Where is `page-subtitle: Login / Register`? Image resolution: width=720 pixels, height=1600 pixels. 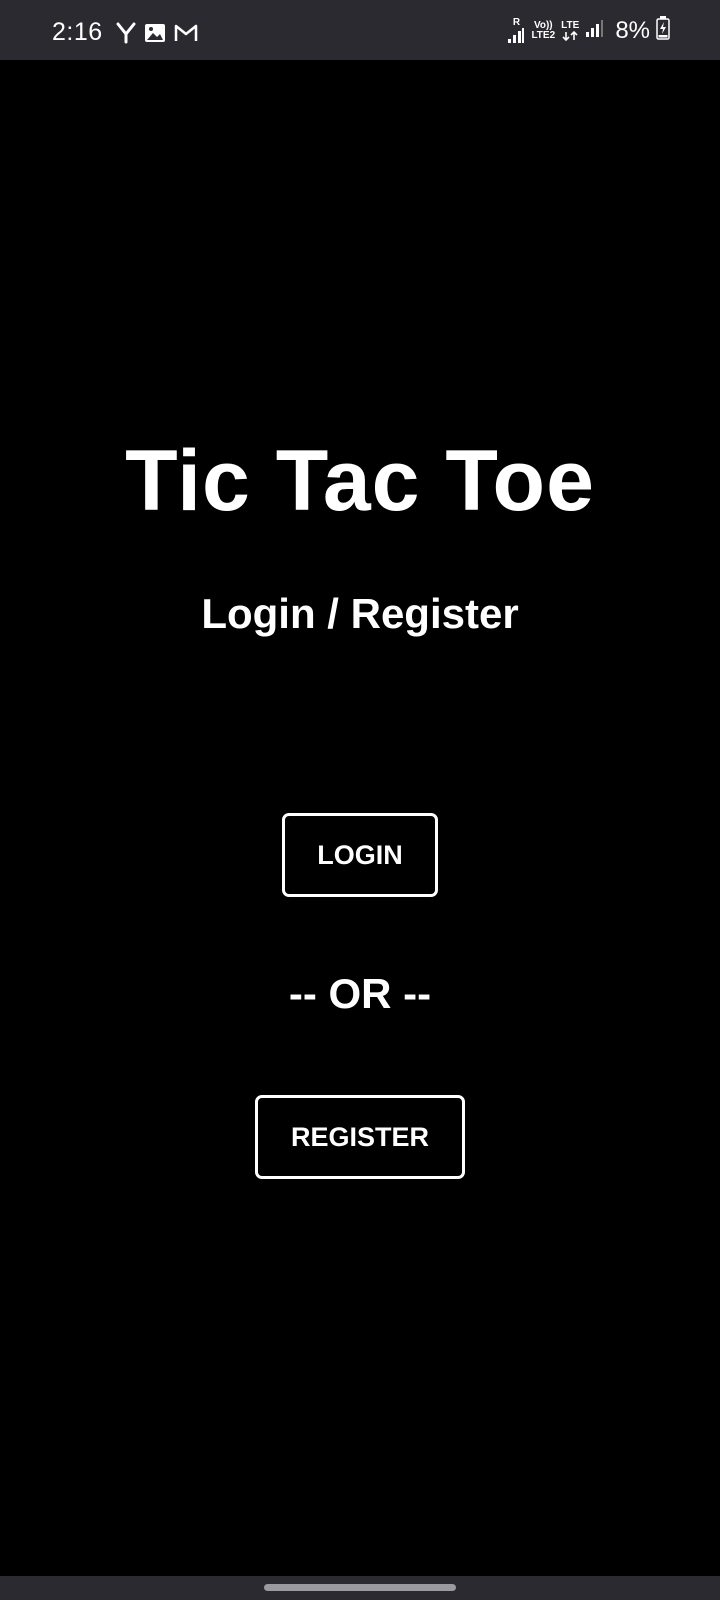 page-subtitle: Login / Register is located at coordinates (360, 613).